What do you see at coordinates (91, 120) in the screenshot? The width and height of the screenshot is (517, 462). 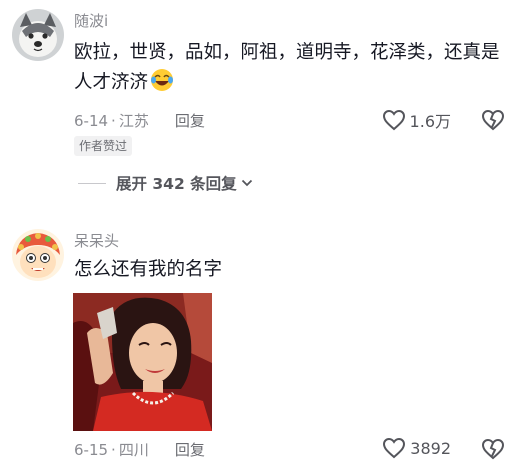 I see `comment-date: 6-14` at bounding box center [91, 120].